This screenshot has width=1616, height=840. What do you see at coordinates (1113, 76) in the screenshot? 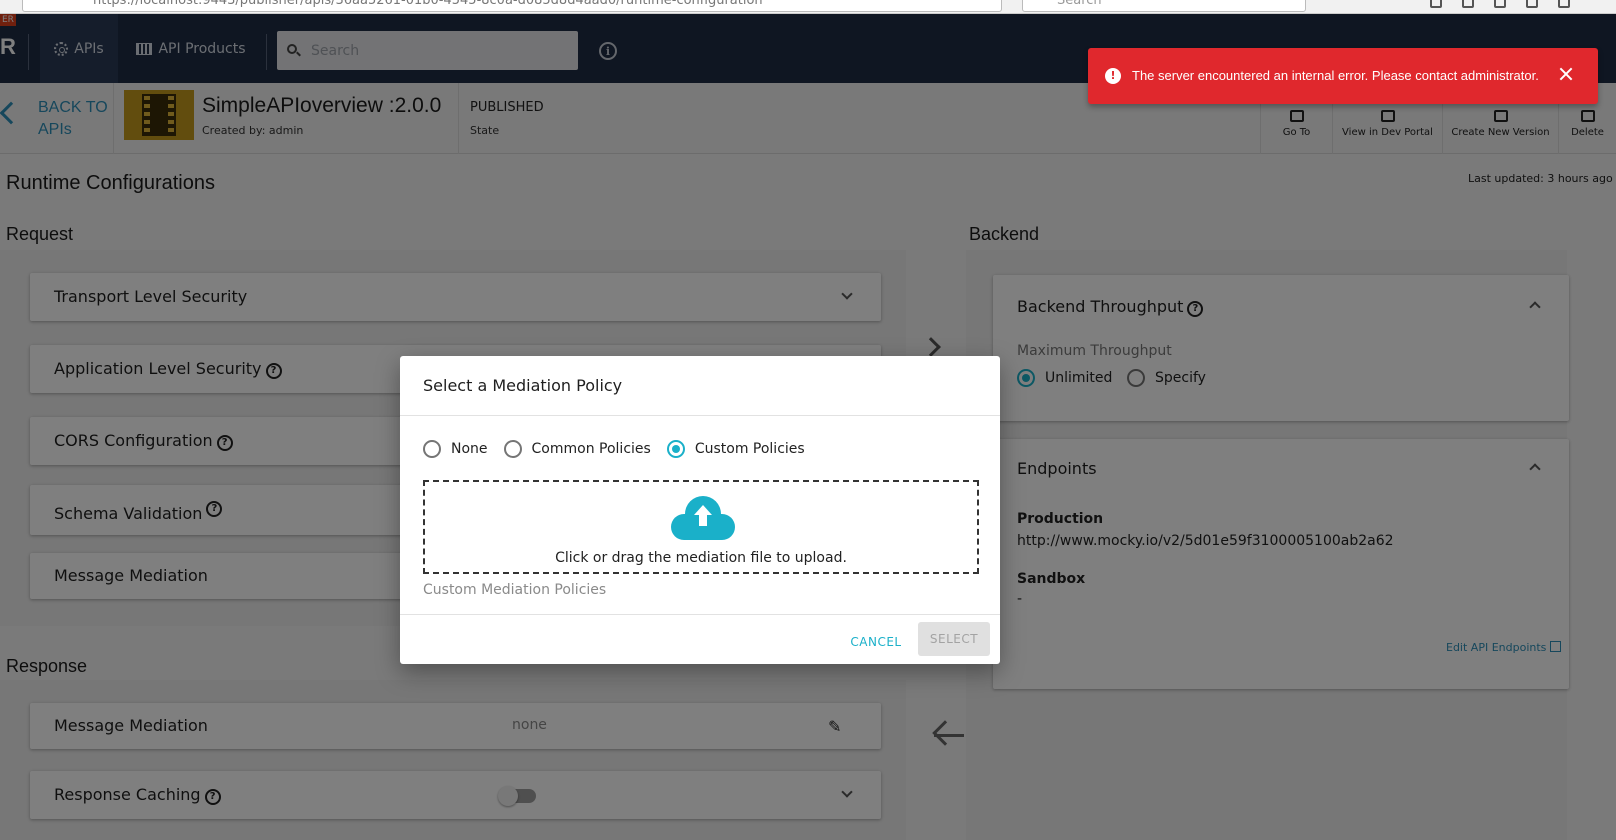
I see `error-icon: !` at bounding box center [1113, 76].